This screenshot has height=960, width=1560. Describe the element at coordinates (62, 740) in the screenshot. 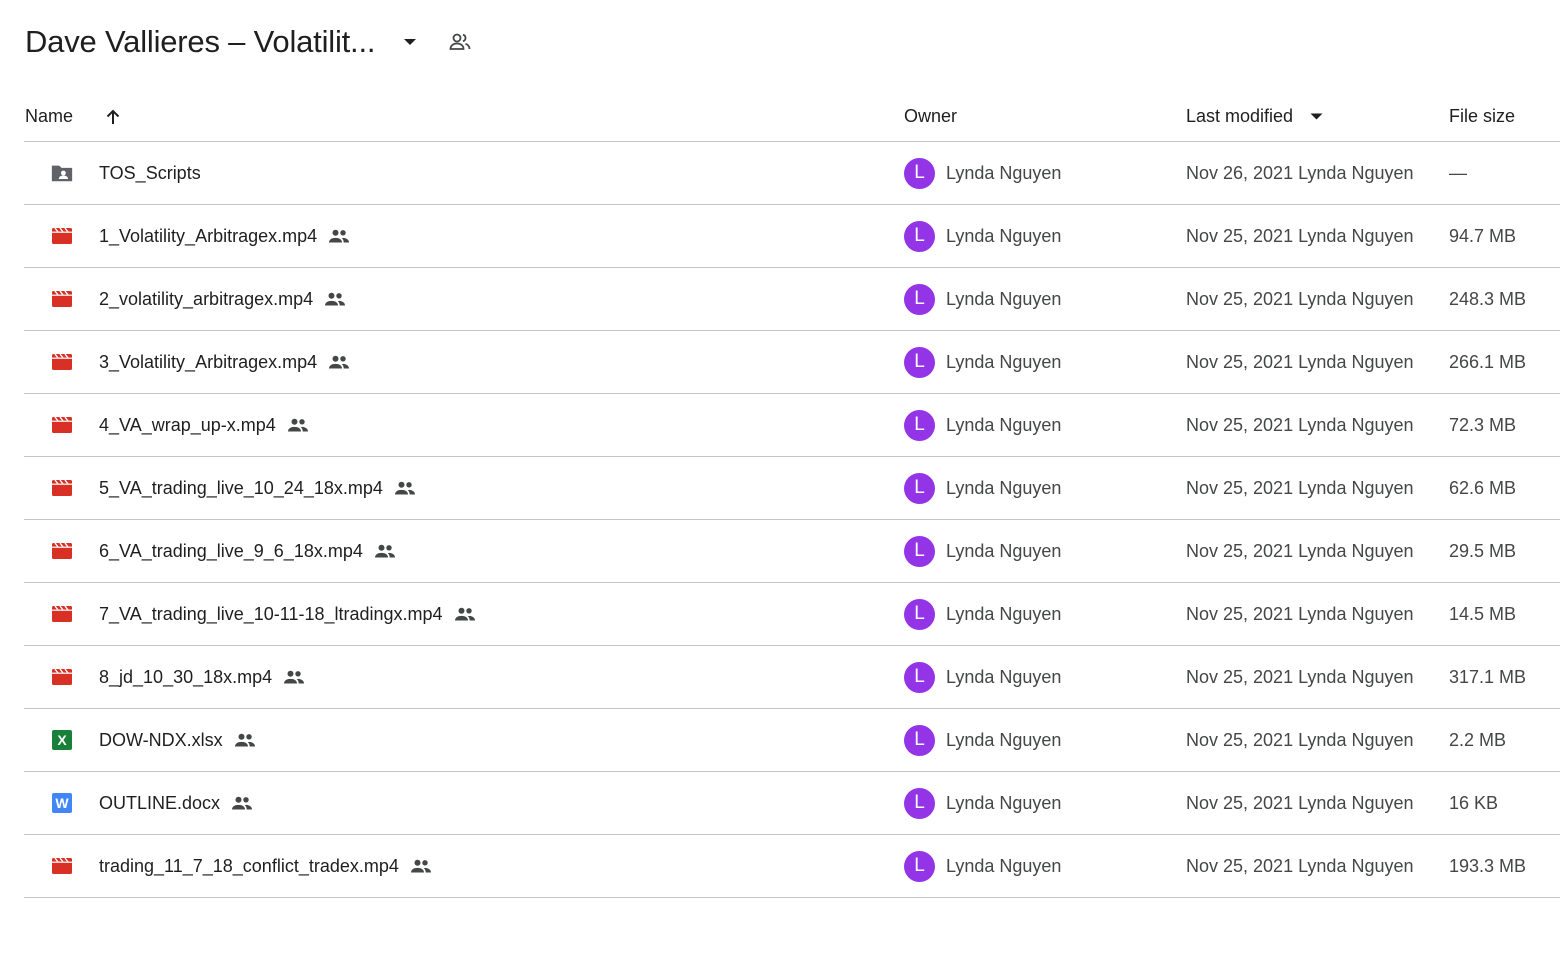

I see `file-type-icon-cell: X` at that location.